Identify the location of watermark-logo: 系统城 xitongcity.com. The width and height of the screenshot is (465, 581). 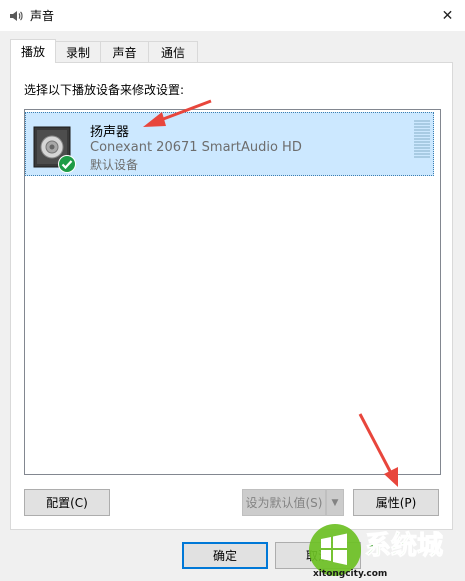
(376, 551).